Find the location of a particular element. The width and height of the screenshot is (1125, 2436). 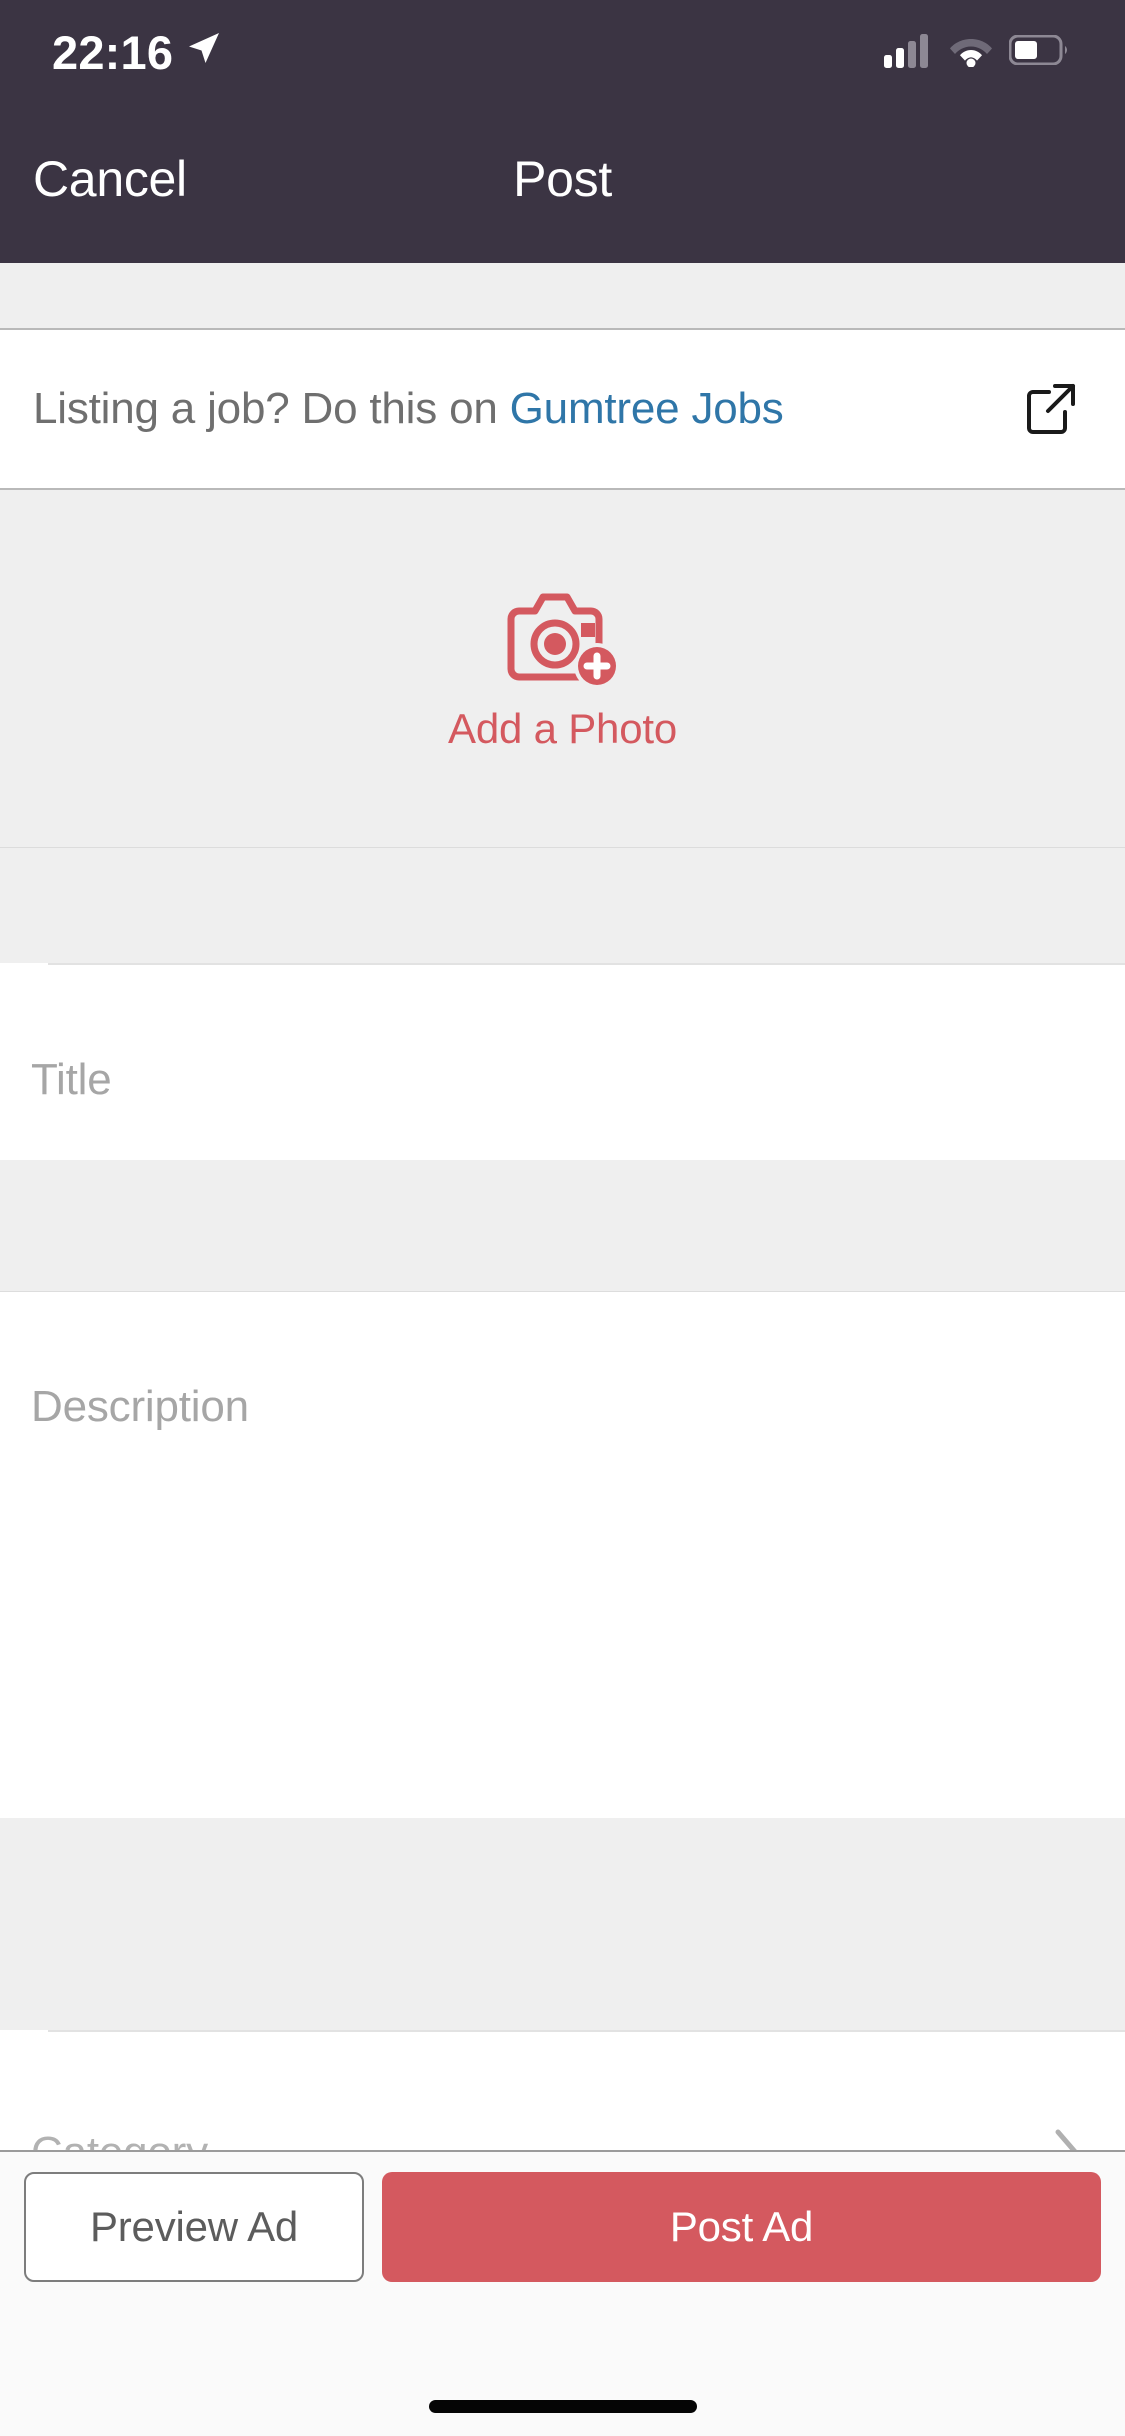

external-link-icon is located at coordinates (1050, 409).